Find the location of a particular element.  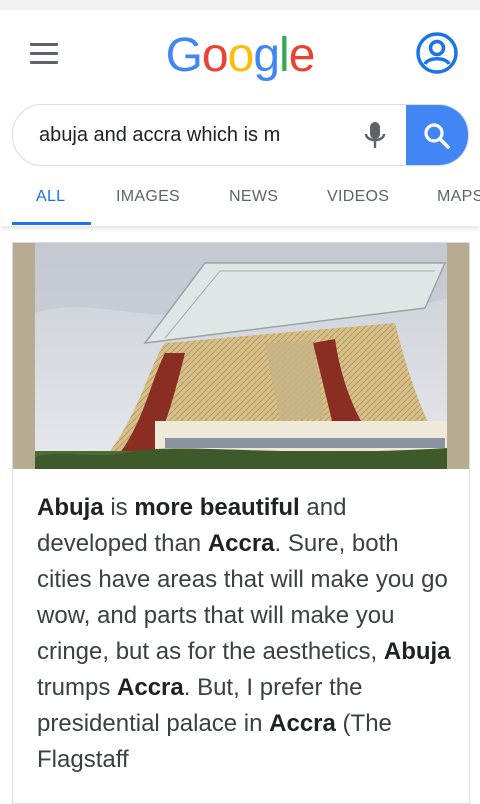

account-circle-icon is located at coordinates (437, 53).